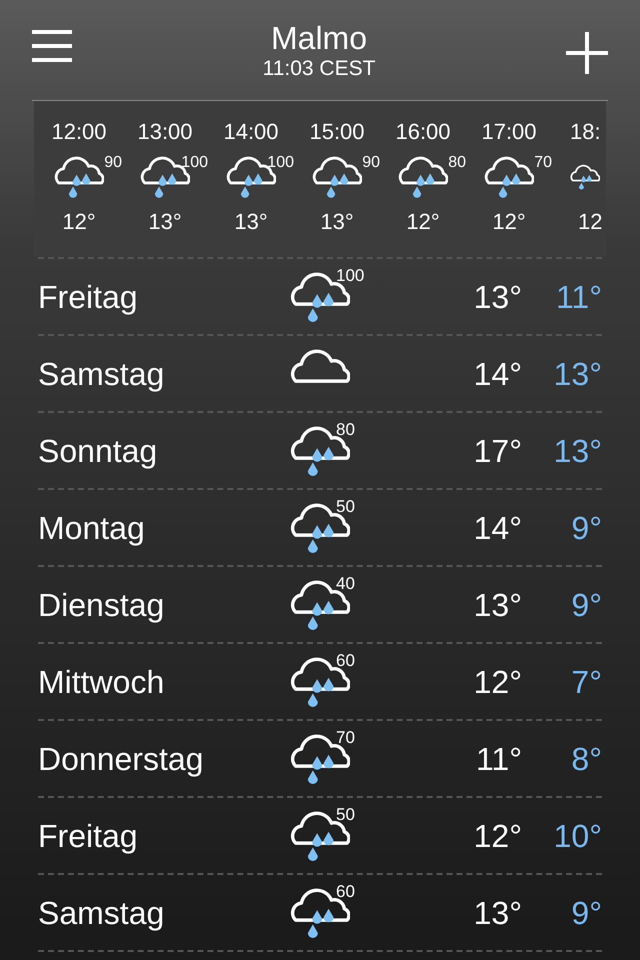 This screenshot has height=960, width=640. I want to click on hour-label: 15:00, so click(337, 132).